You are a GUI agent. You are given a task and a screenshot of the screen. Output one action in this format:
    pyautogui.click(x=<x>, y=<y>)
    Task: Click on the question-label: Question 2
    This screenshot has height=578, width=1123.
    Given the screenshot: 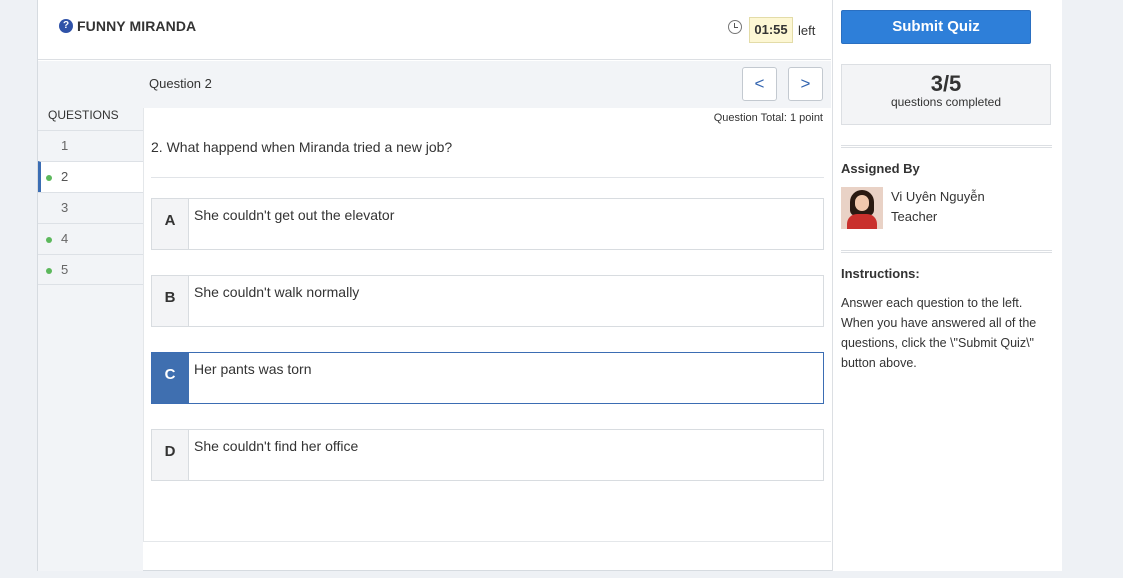 What is the action you would take?
    pyautogui.click(x=180, y=83)
    